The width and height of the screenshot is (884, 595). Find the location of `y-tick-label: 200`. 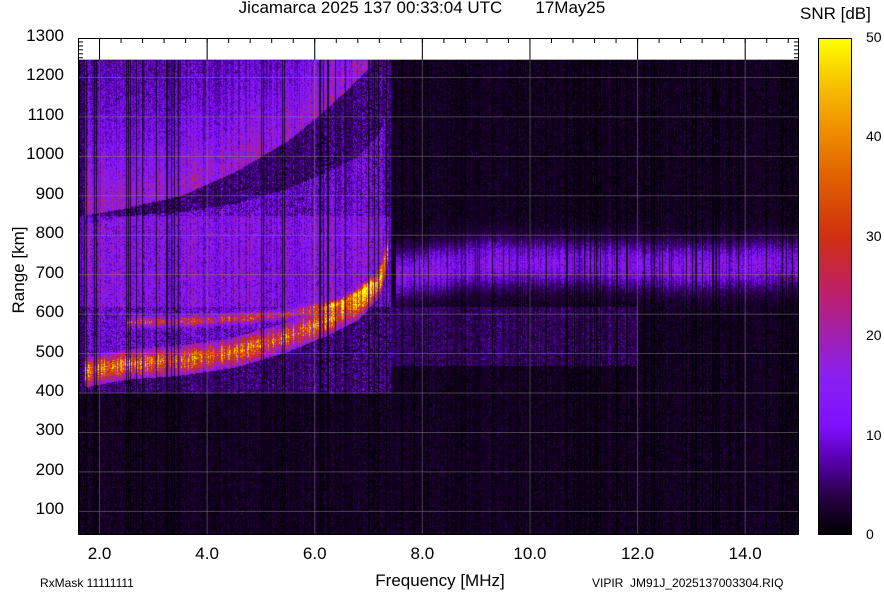

y-tick-label: 200 is located at coordinates (49, 469).